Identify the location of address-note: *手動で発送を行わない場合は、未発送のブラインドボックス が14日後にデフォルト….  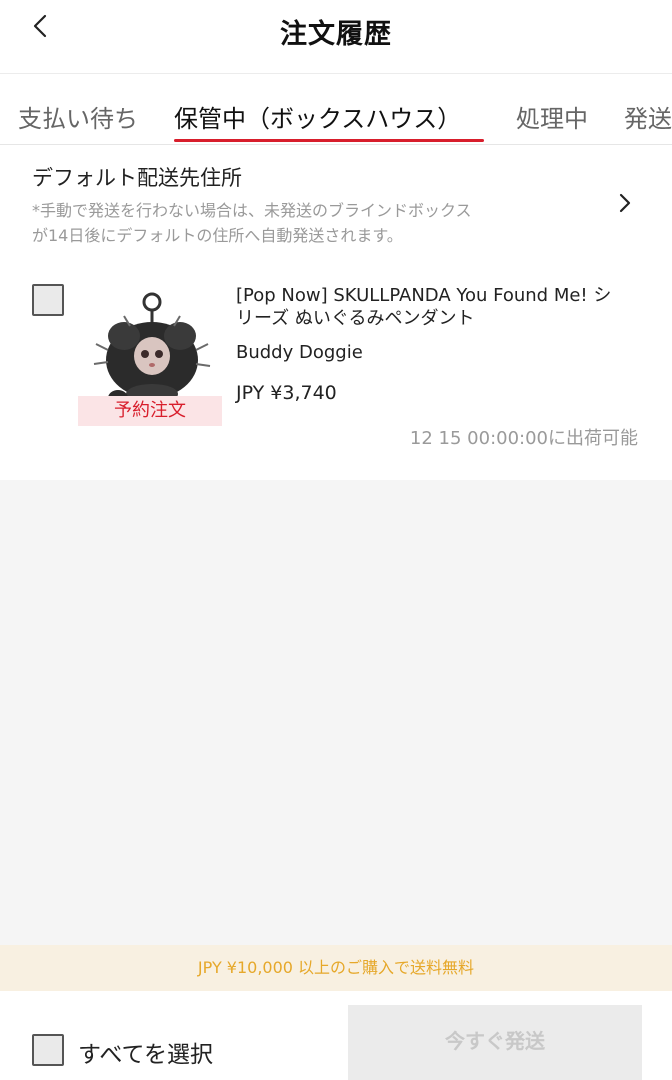
(292, 223).